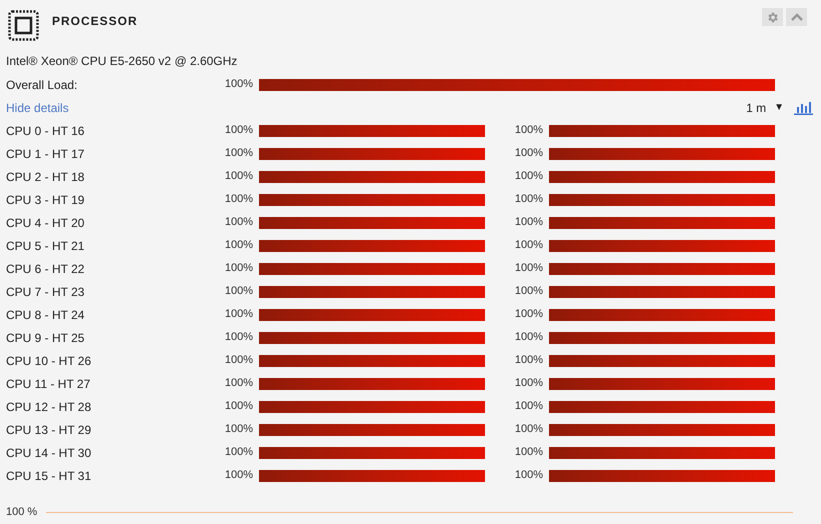 The height and width of the screenshot is (524, 821). I want to click on cpu-label: CPU 9 - HT 25, so click(46, 338).